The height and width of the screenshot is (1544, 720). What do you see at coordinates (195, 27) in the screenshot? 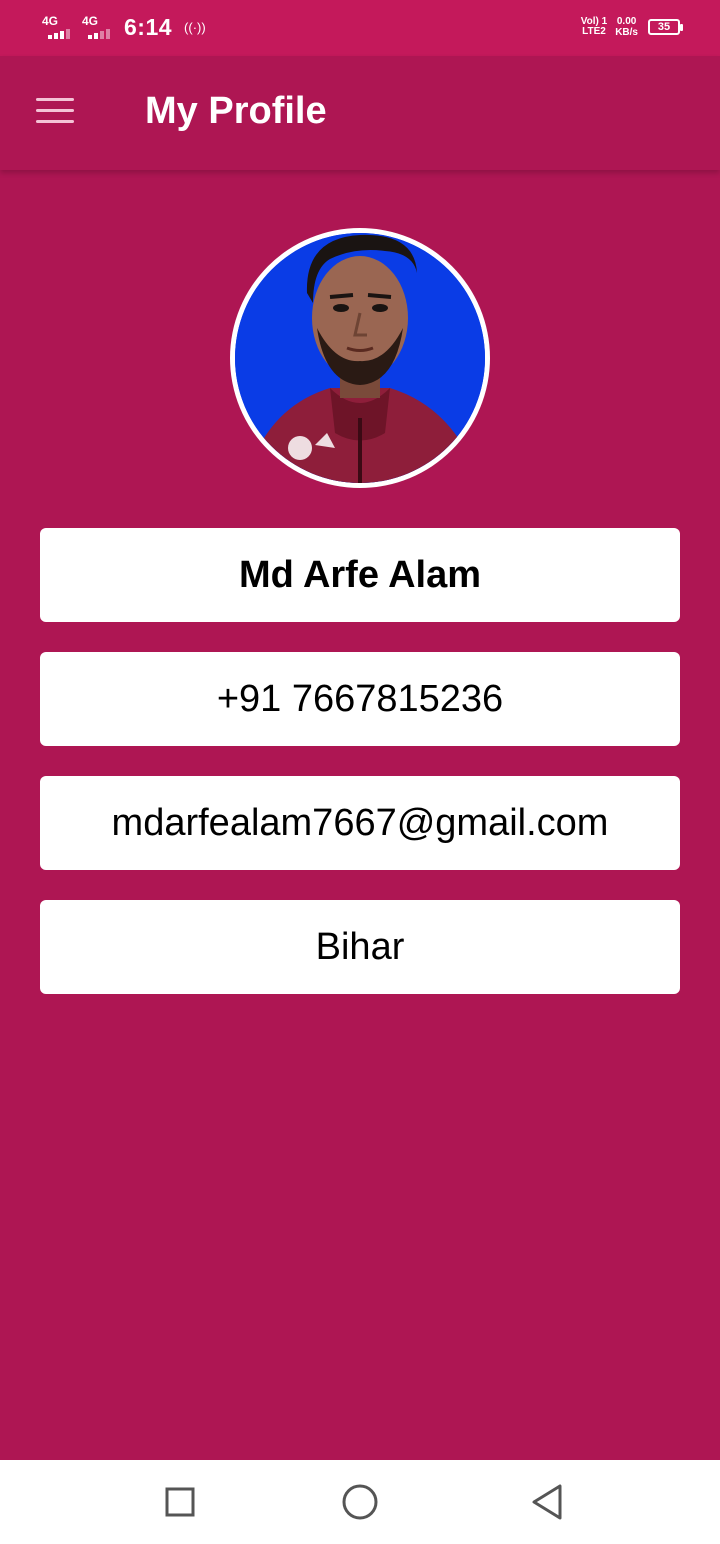
I see `hotspot-icon: ((·))` at bounding box center [195, 27].